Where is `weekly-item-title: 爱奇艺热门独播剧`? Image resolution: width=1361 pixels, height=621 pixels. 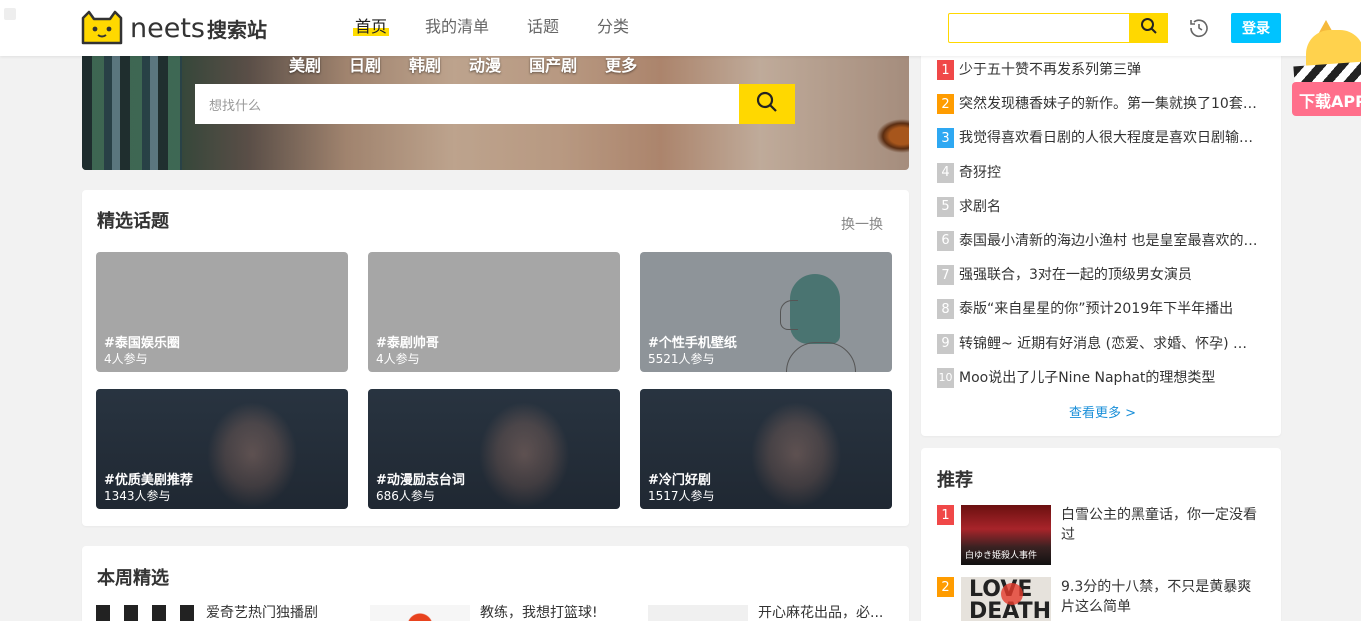
weekly-item-title: 爱奇艺热门独播剧 is located at coordinates (262, 613).